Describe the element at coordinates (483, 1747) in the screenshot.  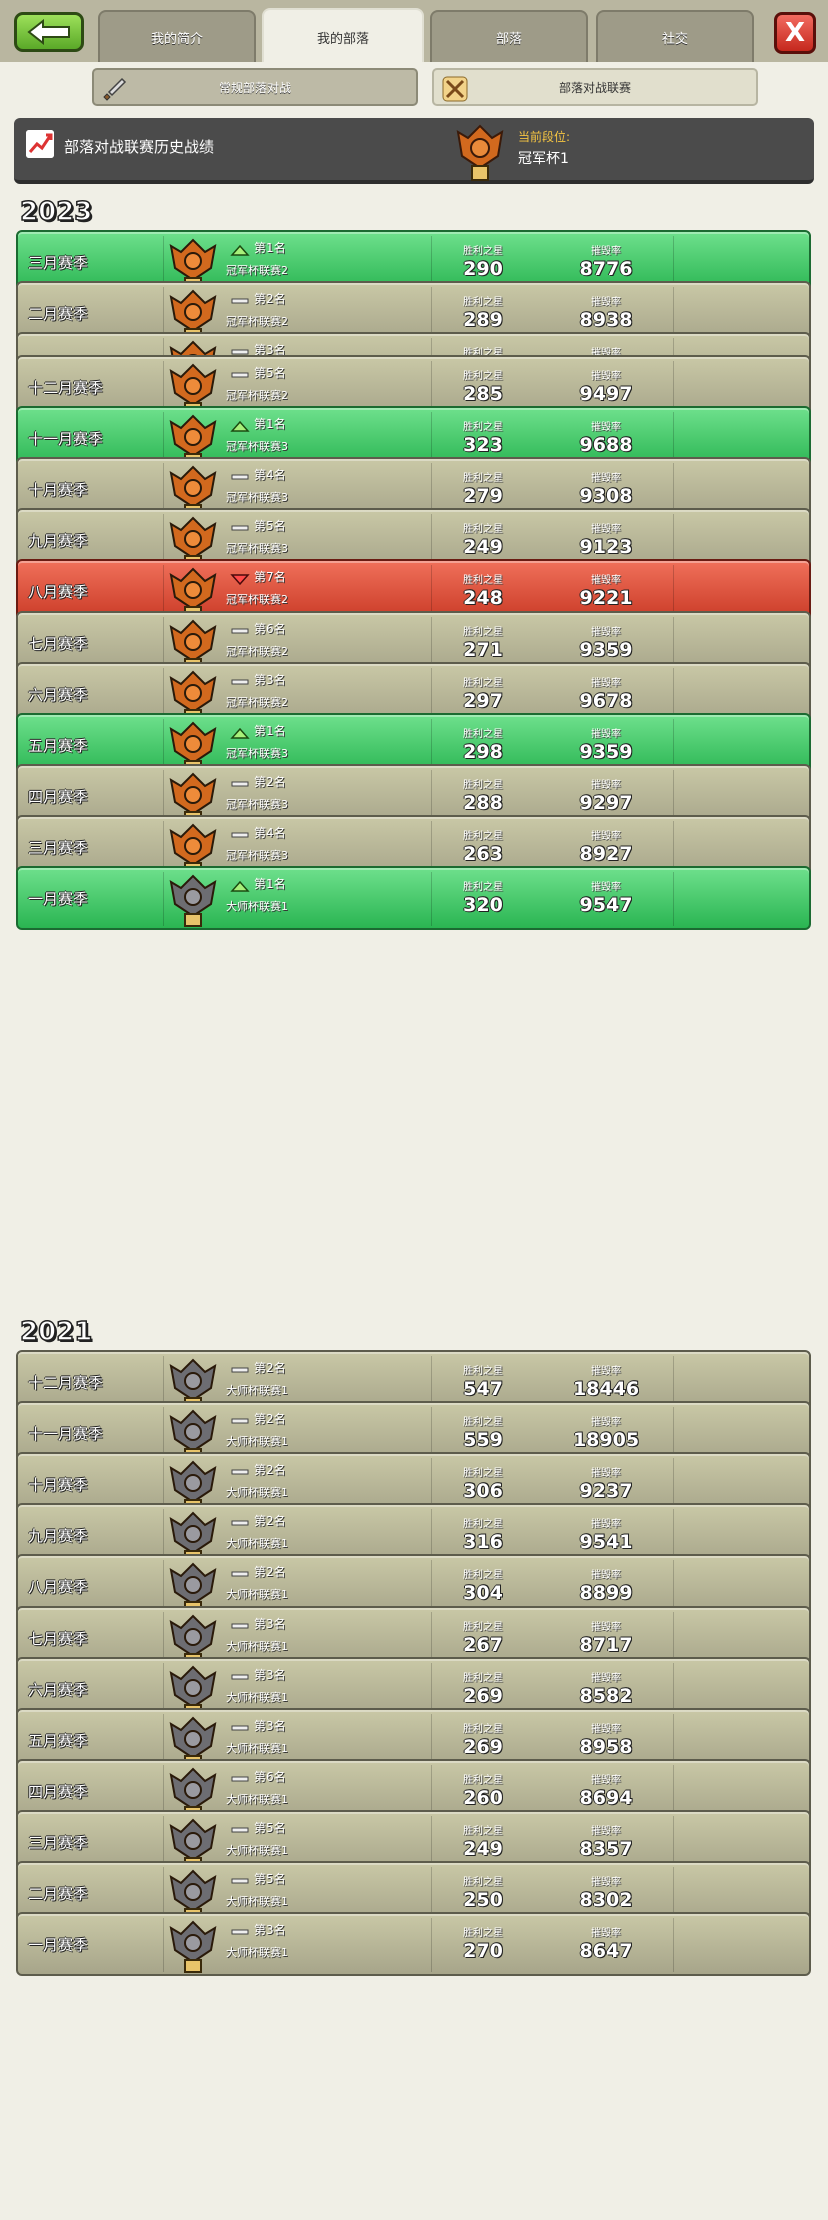
I see `stars-value: 269` at that location.